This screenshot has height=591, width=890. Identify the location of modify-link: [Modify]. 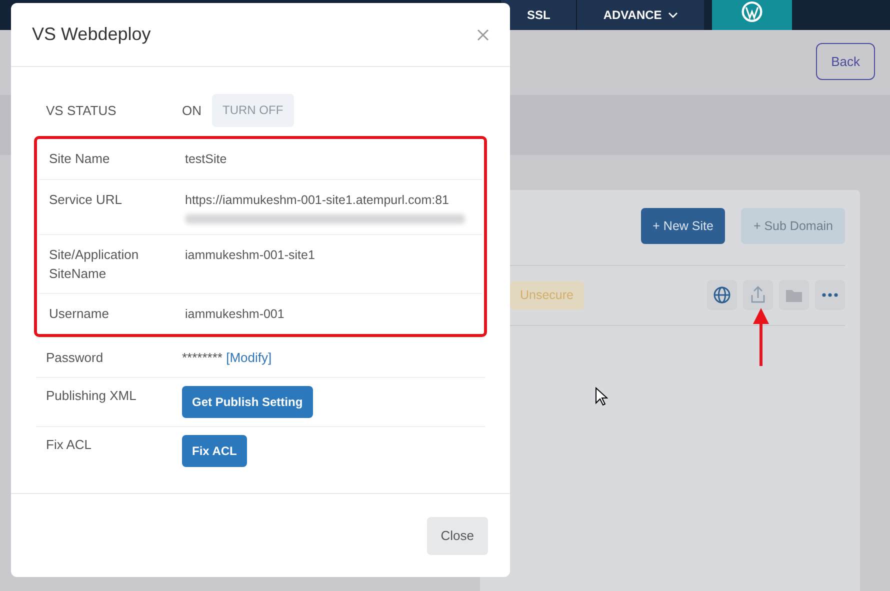
(249, 357).